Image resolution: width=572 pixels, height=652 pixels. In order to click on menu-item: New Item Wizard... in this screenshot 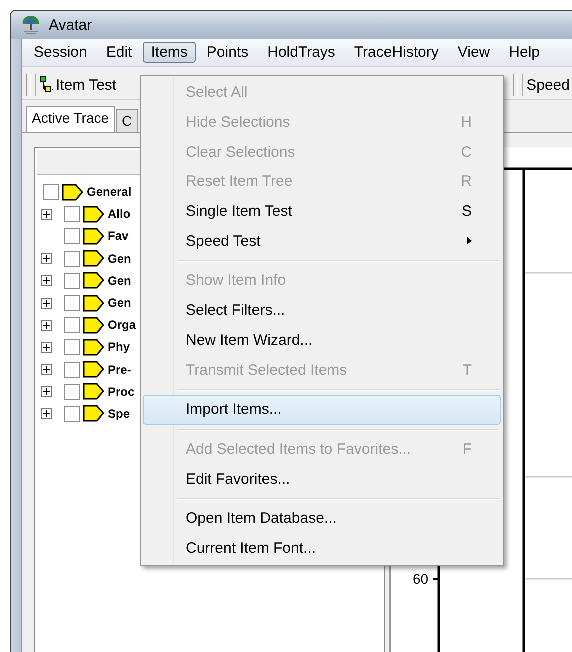, I will do `click(322, 341)`.